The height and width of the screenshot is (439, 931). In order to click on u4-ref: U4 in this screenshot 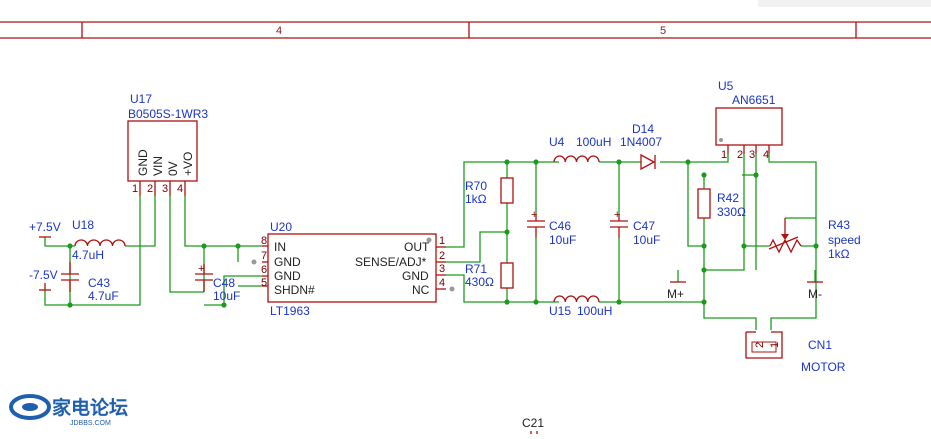, I will do `click(557, 142)`.